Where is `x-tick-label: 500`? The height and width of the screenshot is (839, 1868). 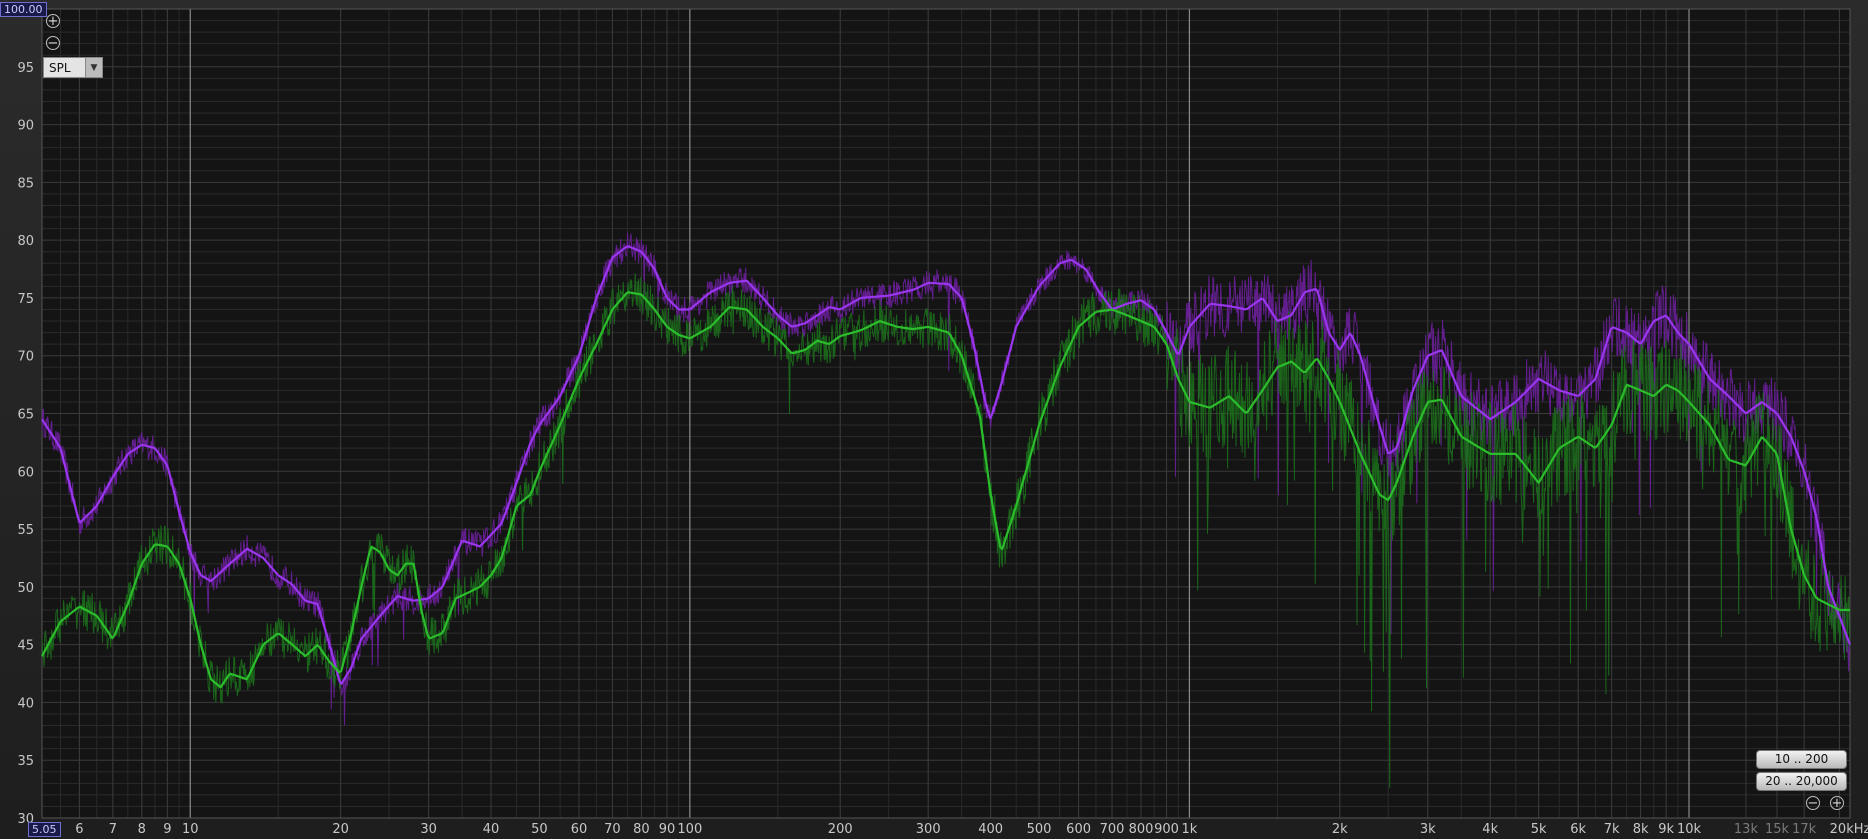 x-tick-label: 500 is located at coordinates (1039, 829).